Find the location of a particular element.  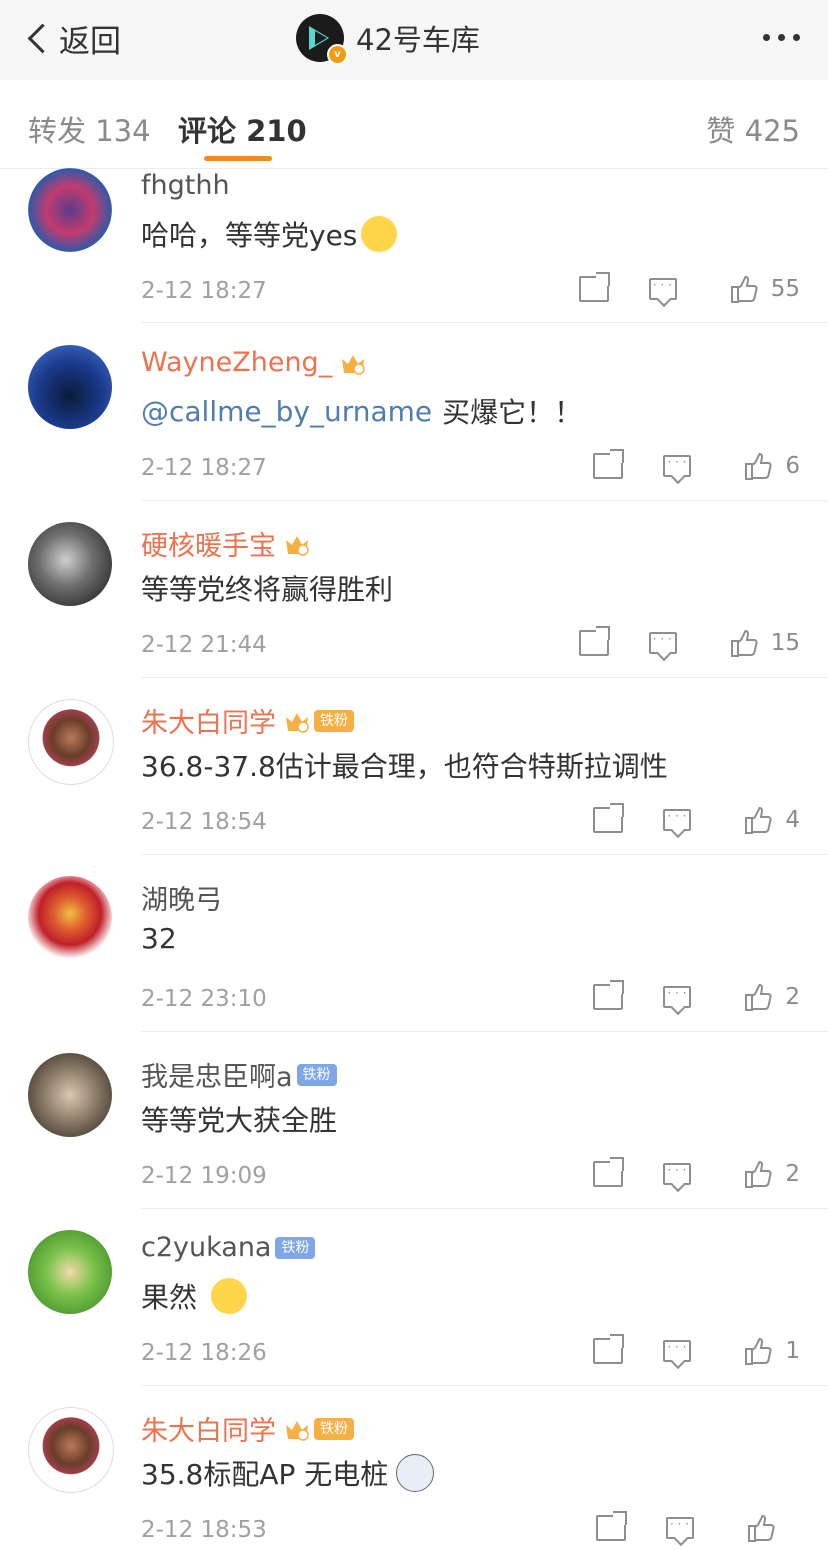

like-button: 6 is located at coordinates (745, 466).